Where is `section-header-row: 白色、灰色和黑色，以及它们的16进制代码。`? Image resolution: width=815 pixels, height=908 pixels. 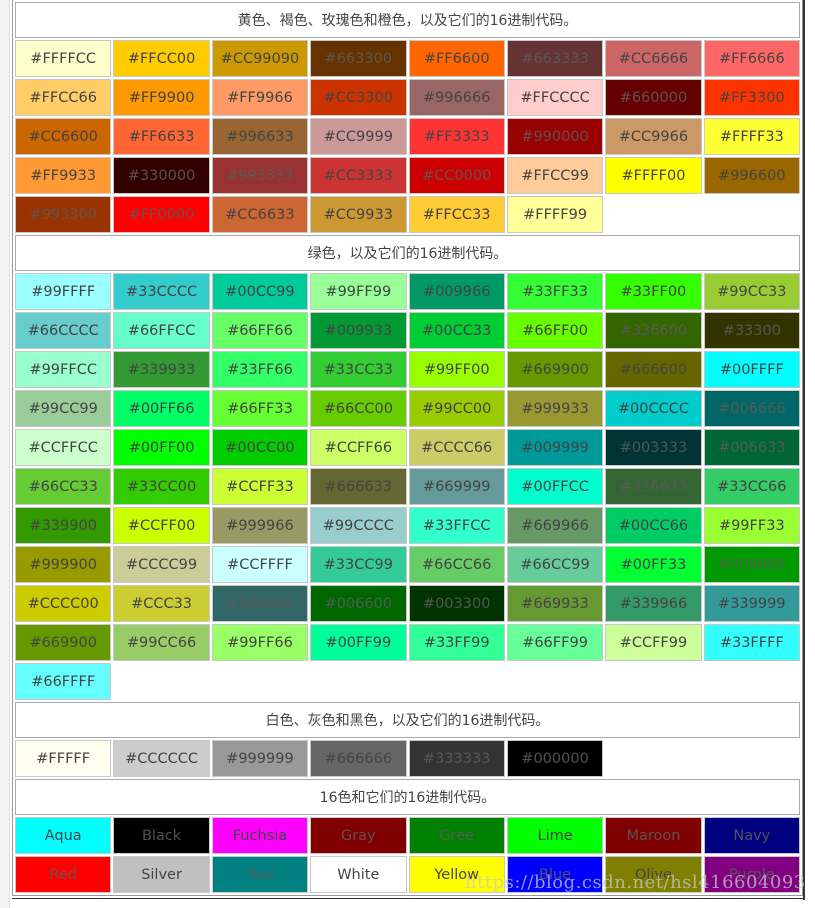 section-header-row: 白色、灰色和黑色，以及它们的16进制代码。 is located at coordinates (407, 720).